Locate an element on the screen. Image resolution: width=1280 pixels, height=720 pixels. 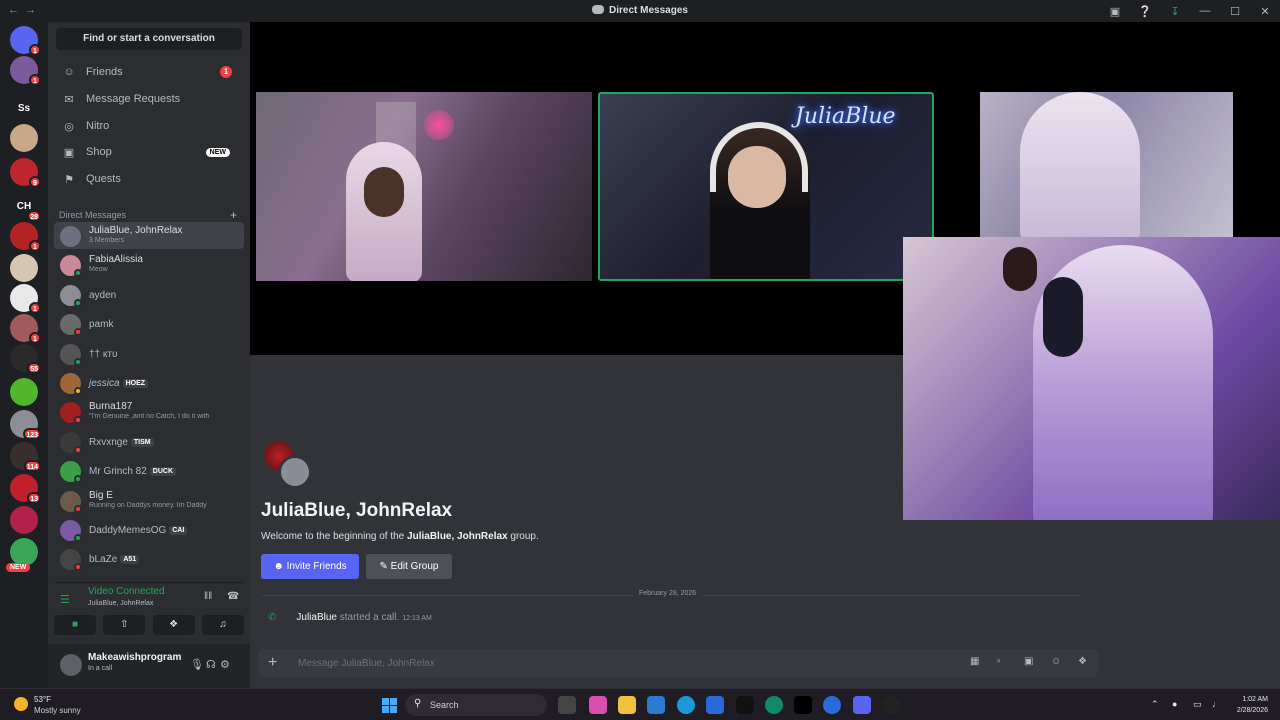
alienware-icon is located at coordinates (745, 705).